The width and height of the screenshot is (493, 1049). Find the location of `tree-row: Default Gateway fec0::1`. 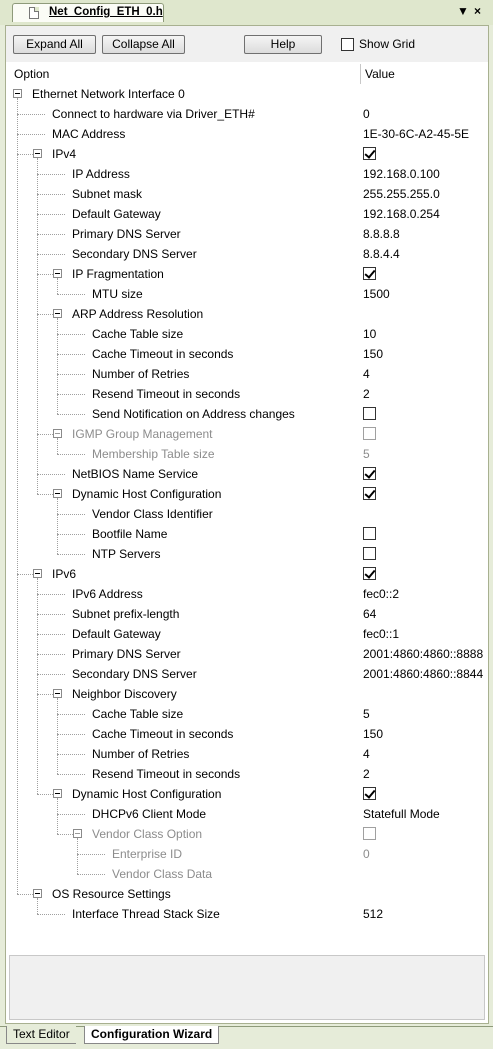

tree-row: Default Gateway fec0::1 is located at coordinates (247, 634).